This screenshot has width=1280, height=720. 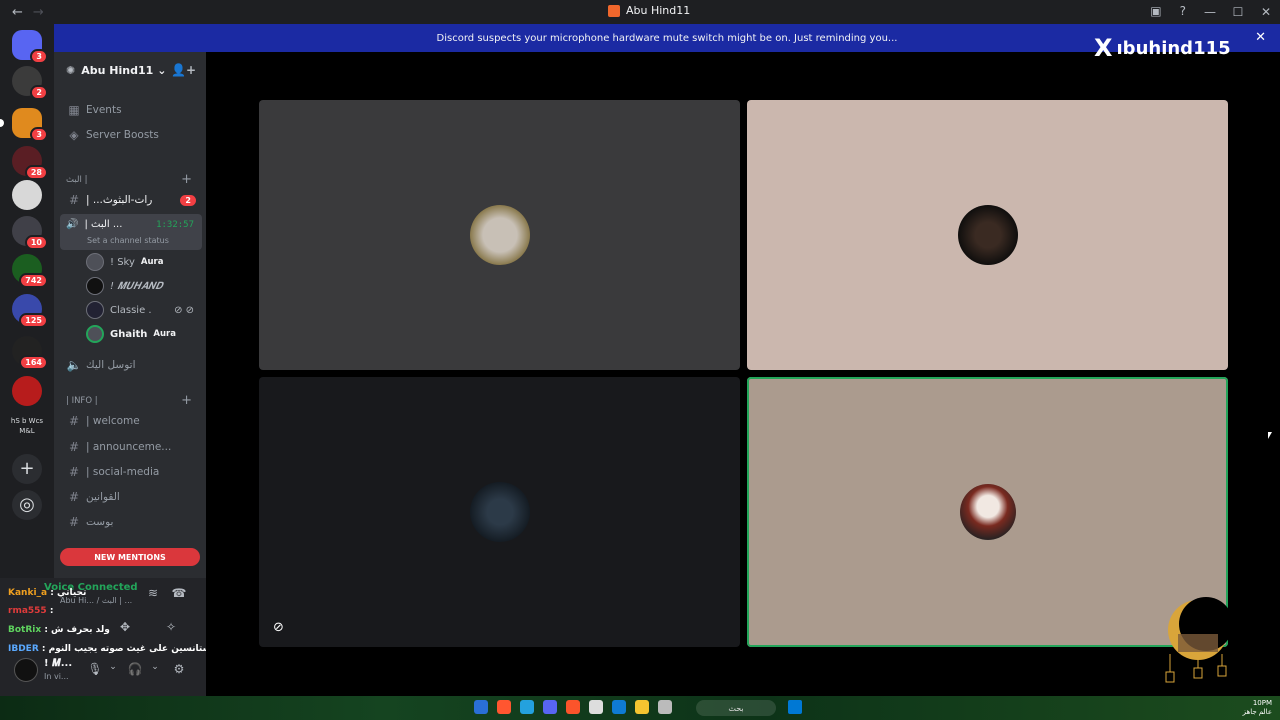 What do you see at coordinates (1155, 11) in the screenshot?
I see `inbox-icon: ▣` at bounding box center [1155, 11].